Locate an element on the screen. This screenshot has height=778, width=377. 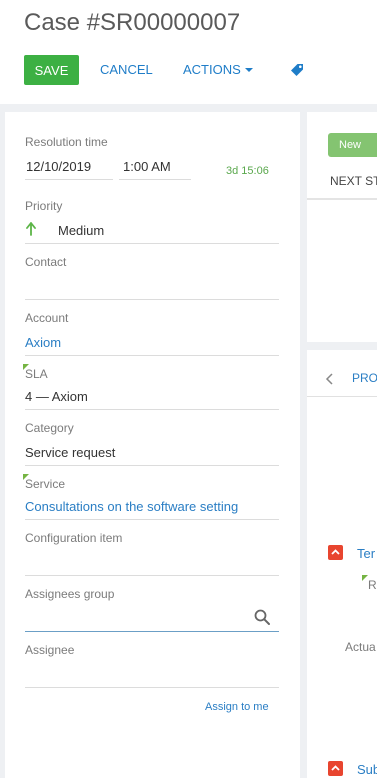
tag-icon is located at coordinates (297, 70).